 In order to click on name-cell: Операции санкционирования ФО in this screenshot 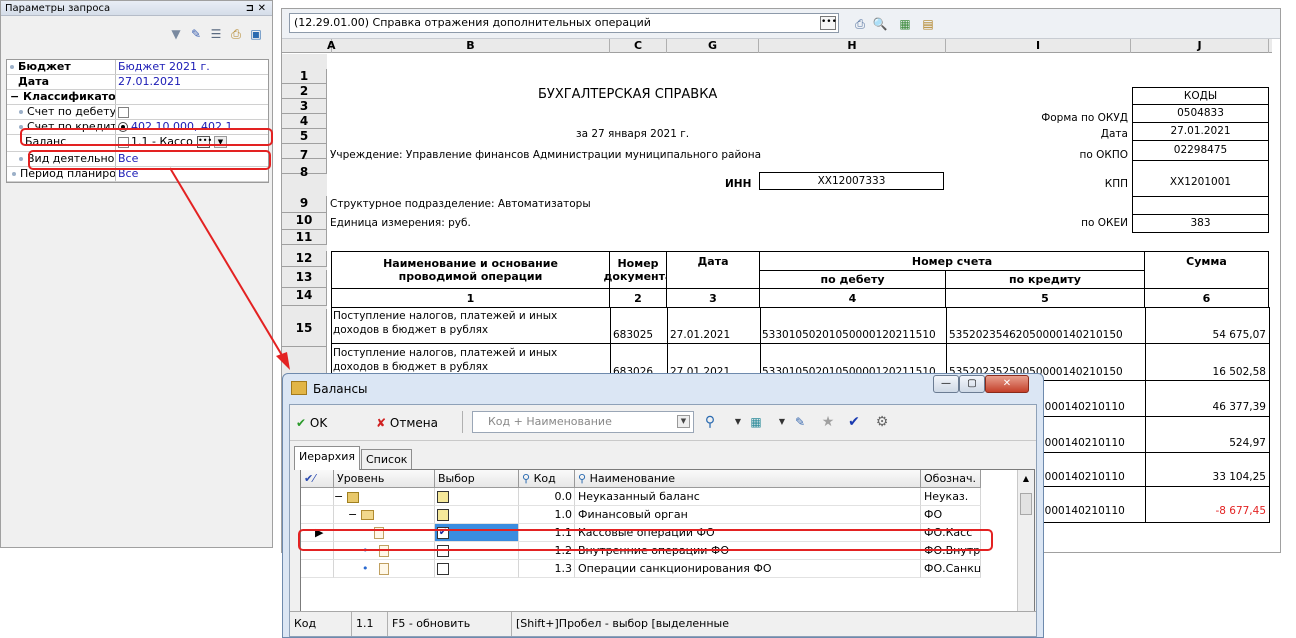, I will do `click(748, 569)`.